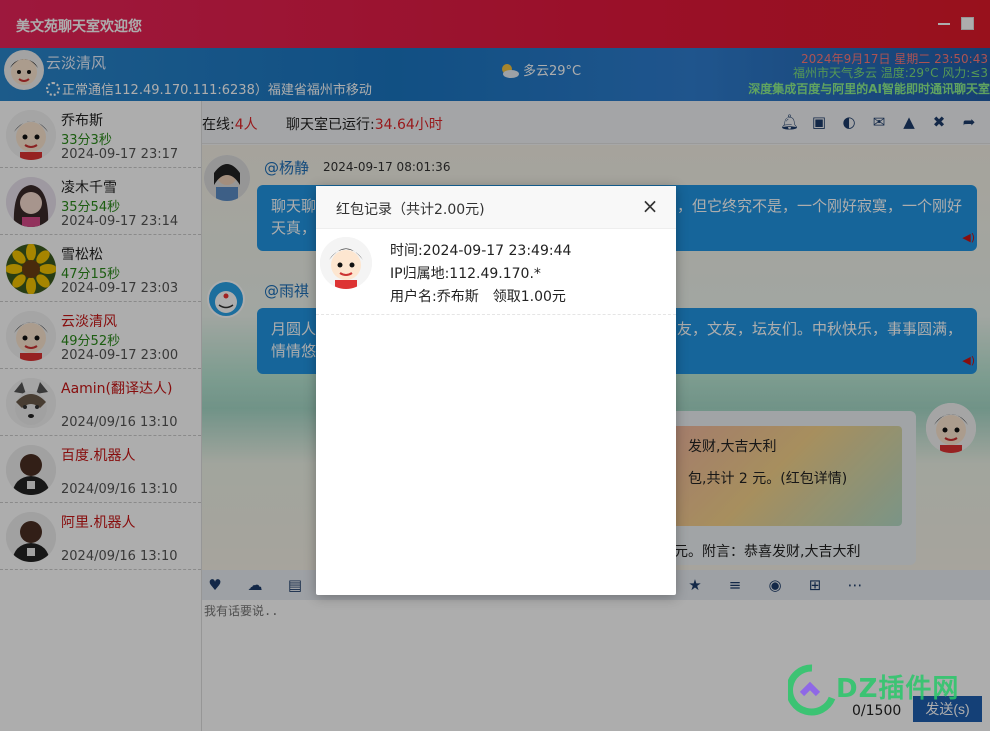 This screenshot has height=731, width=990. I want to click on close-icon: ×, so click(650, 206).